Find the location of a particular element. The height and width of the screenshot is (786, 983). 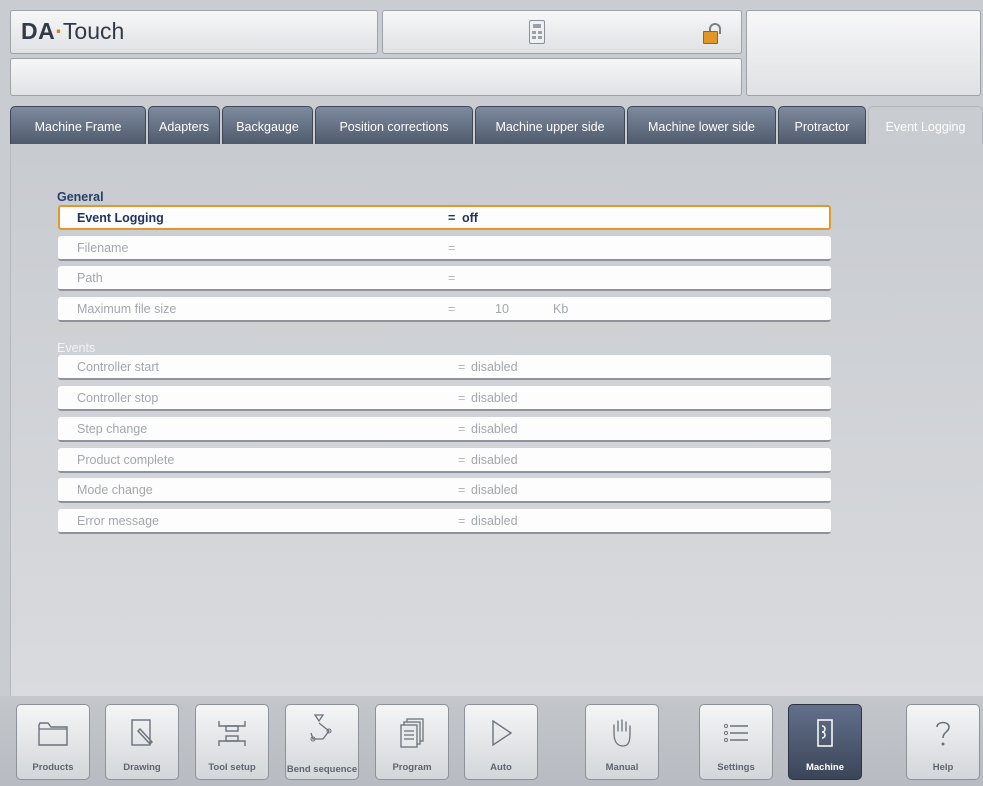

pencil-icon is located at coordinates (142, 733).